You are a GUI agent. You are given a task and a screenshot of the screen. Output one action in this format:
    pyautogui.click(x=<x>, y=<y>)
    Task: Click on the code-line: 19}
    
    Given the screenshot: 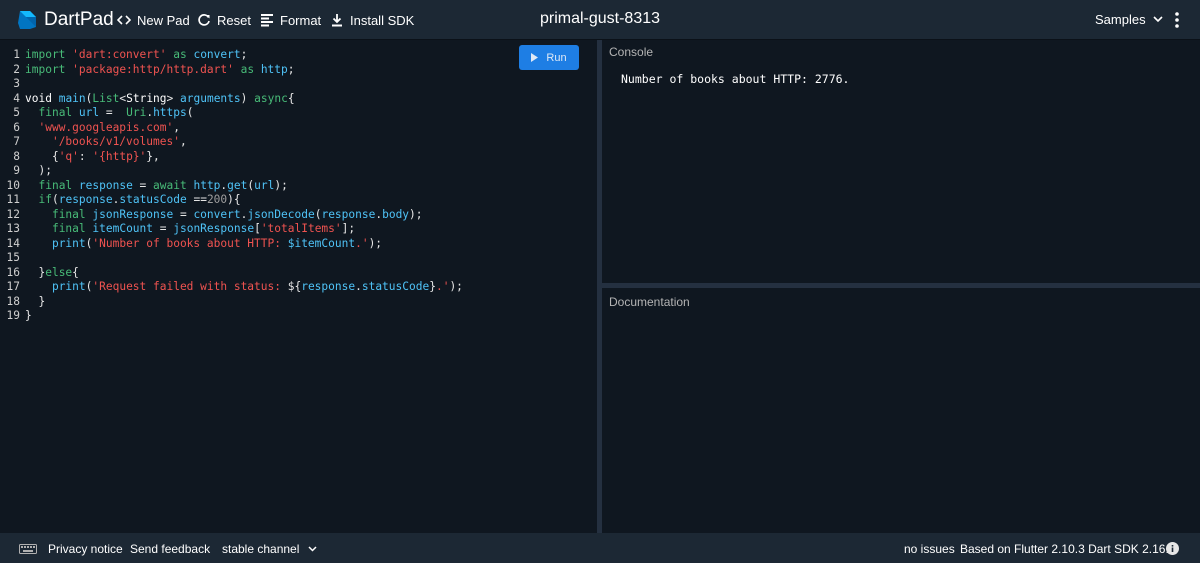 What is the action you would take?
    pyautogui.click(x=19, y=315)
    